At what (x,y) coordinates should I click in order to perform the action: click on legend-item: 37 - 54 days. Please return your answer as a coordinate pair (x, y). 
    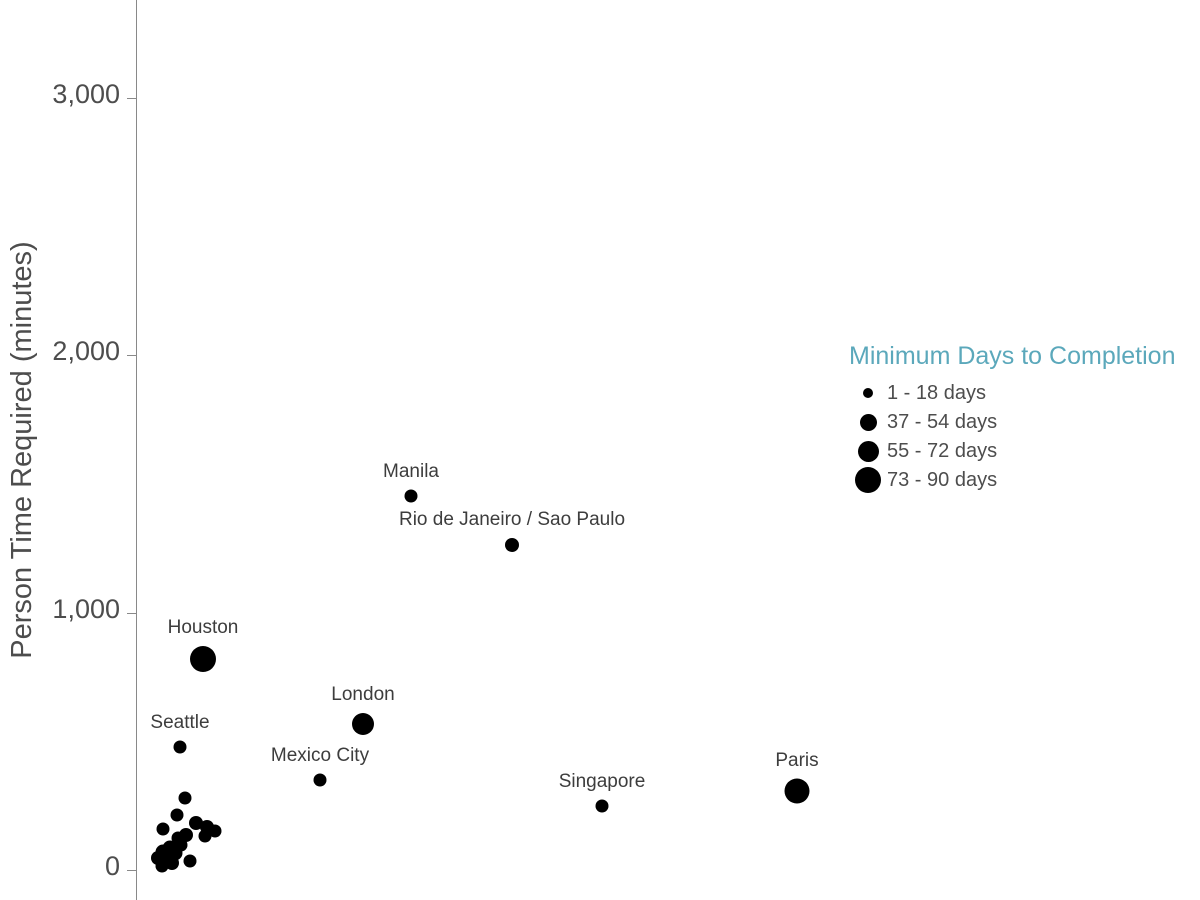
    Looking at the image, I should click on (1019, 422).